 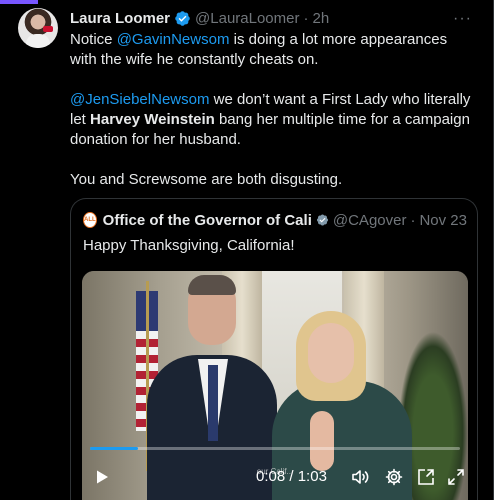 I want to click on post-time: 2h, so click(x=320, y=18).